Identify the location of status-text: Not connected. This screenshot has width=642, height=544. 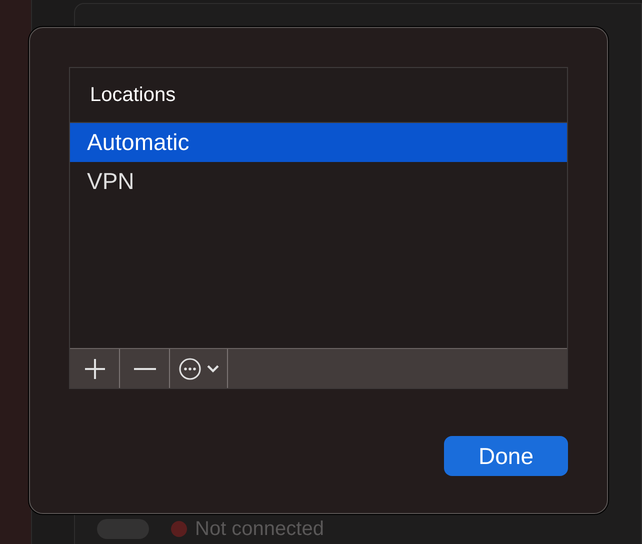
(259, 529).